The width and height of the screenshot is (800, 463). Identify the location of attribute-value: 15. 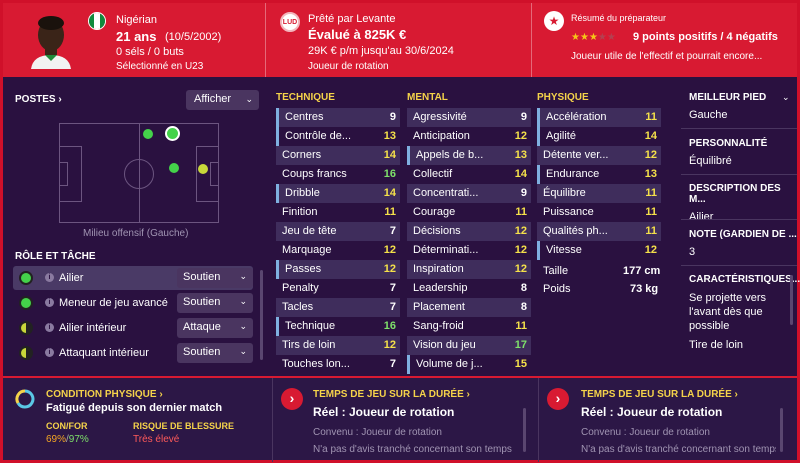
(520, 364).